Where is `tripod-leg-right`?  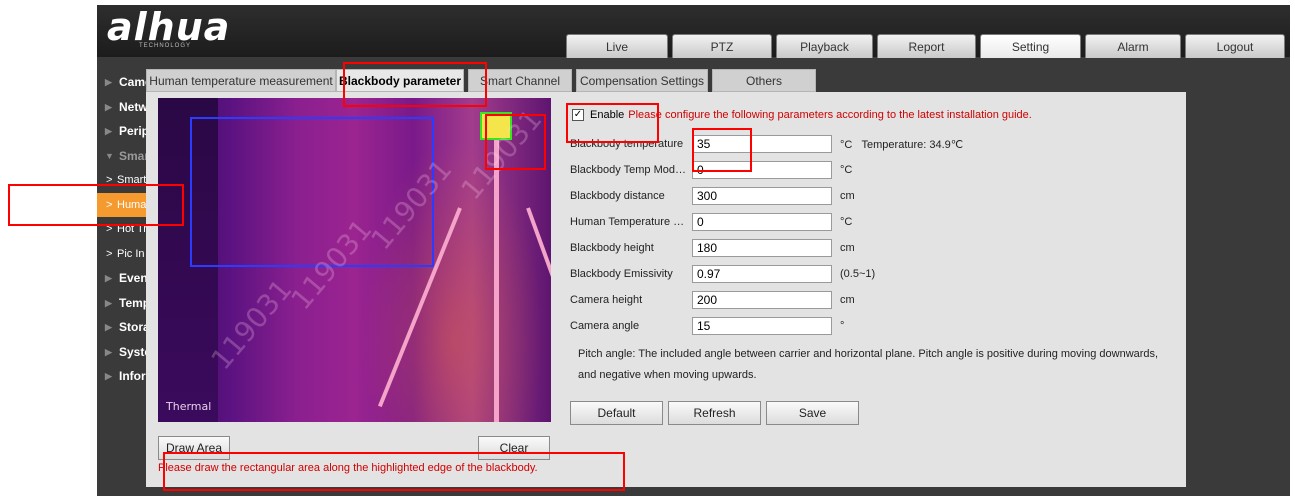 tripod-leg-right is located at coordinates (538, 308).